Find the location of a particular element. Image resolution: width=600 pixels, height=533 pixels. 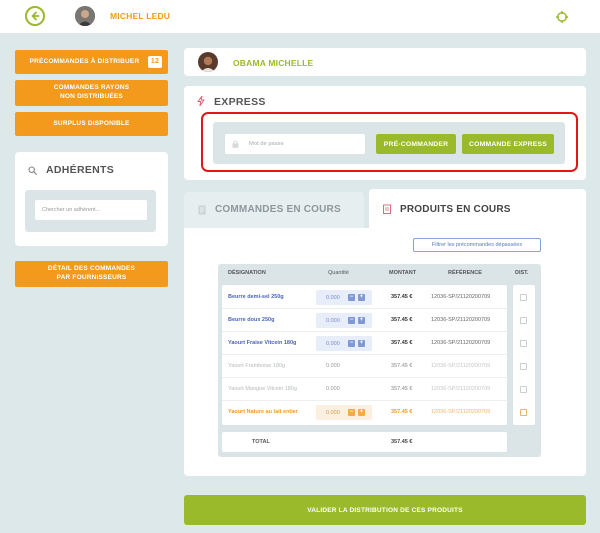

column-header-amount: MONTANT is located at coordinates (403, 273).